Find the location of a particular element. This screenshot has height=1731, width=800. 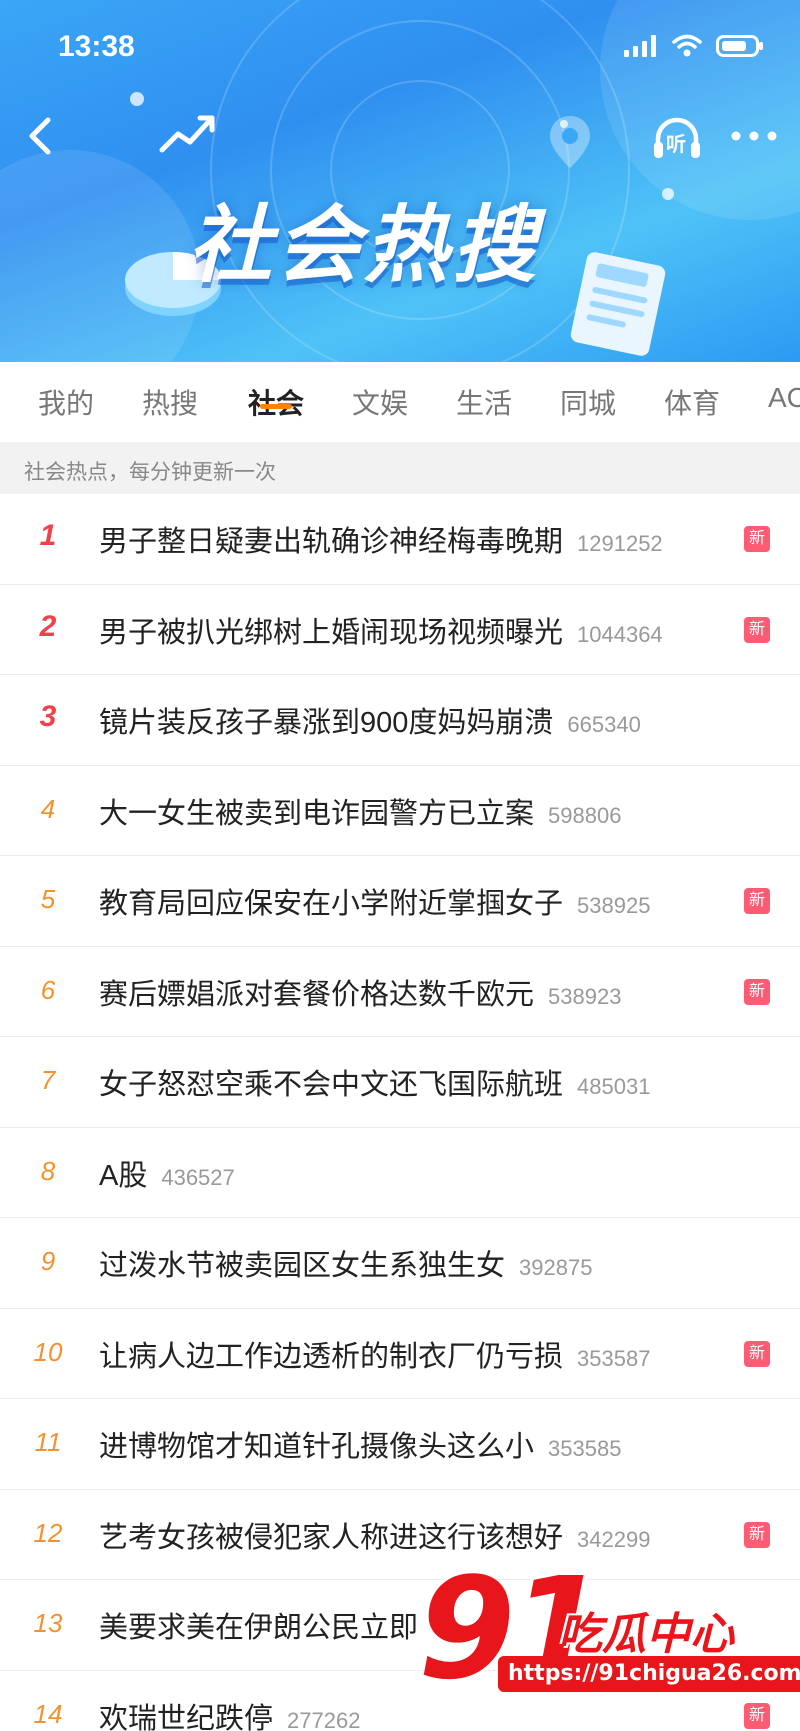

item-title: 教育局回应保安在小学附近掌掴女子 538925 is located at coordinates (374, 901).